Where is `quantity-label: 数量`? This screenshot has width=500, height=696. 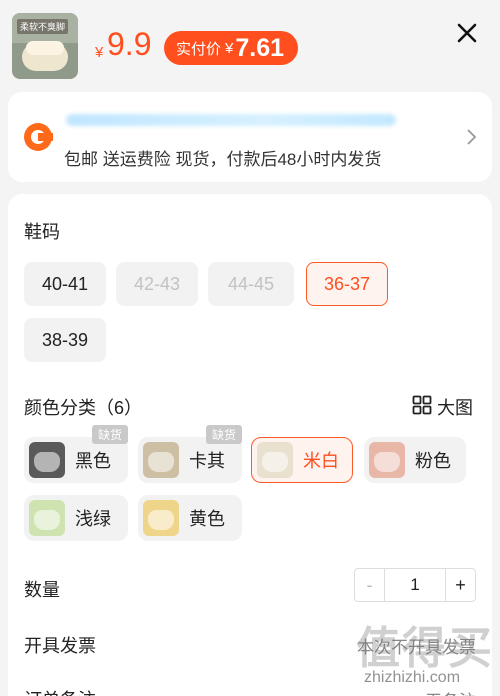 quantity-label: 数量 is located at coordinates (42, 590).